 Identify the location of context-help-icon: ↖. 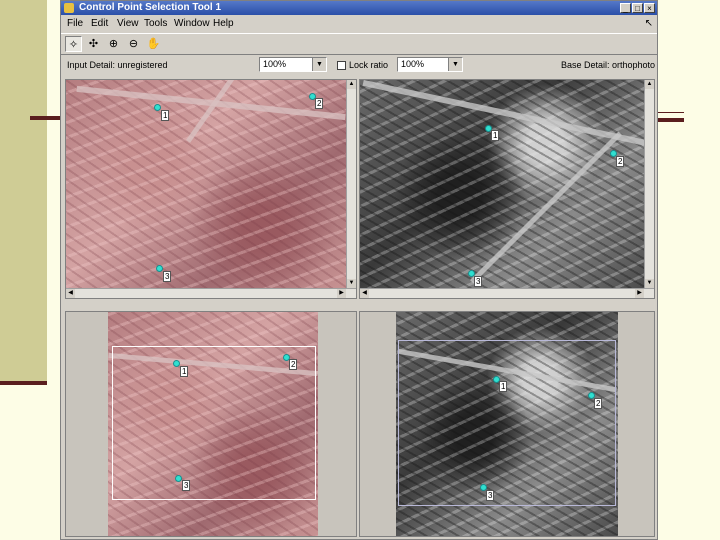
(649, 23).